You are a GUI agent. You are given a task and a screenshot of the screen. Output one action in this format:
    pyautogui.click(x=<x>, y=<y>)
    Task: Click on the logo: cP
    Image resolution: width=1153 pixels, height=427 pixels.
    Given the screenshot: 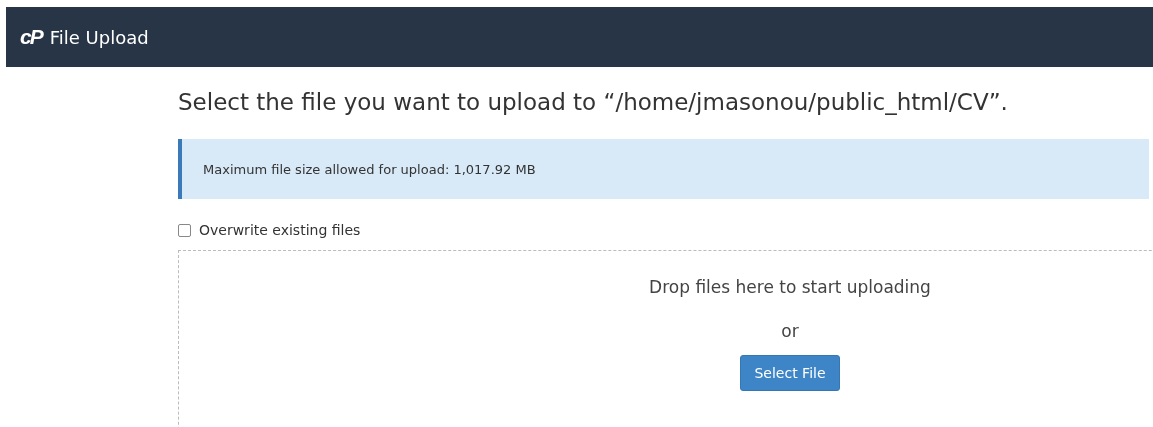 What is the action you would take?
    pyautogui.click(x=31, y=37)
    